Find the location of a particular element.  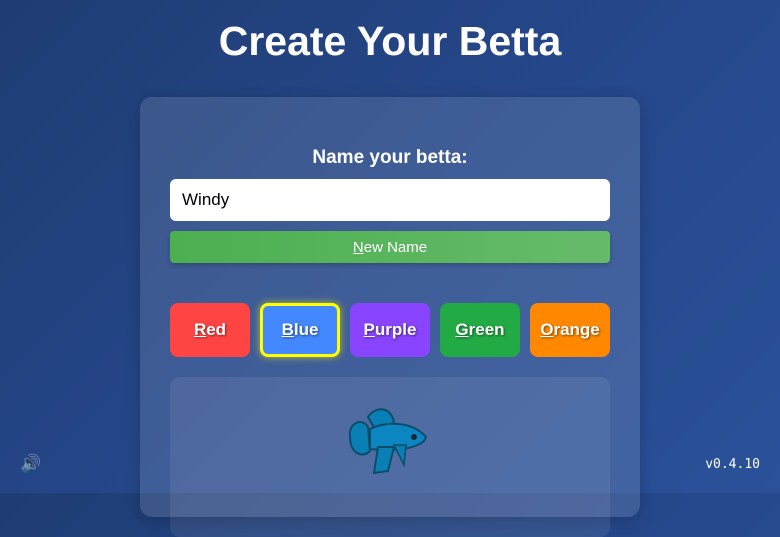

color-red-button: Red is located at coordinates (210, 330).